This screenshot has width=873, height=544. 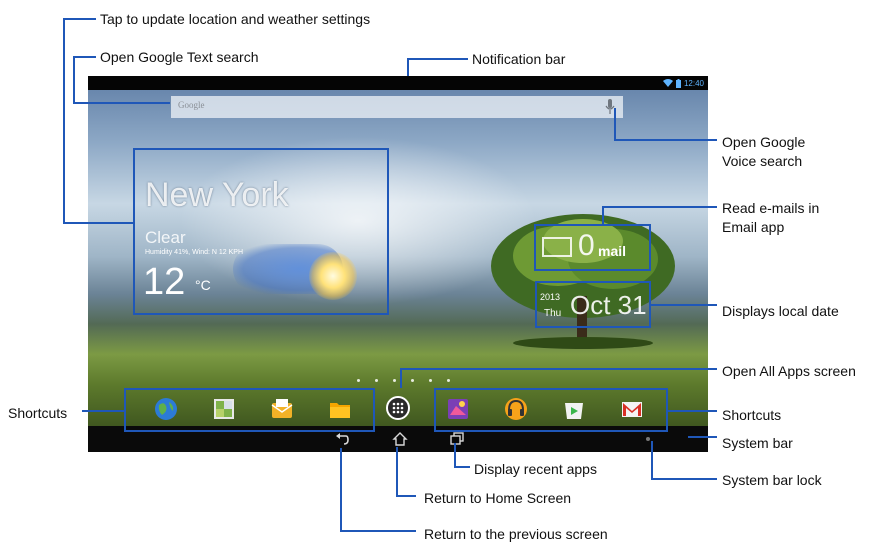 What do you see at coordinates (789, 371) in the screenshot?
I see `callout-all-apps: Open All Apps screen` at bounding box center [789, 371].